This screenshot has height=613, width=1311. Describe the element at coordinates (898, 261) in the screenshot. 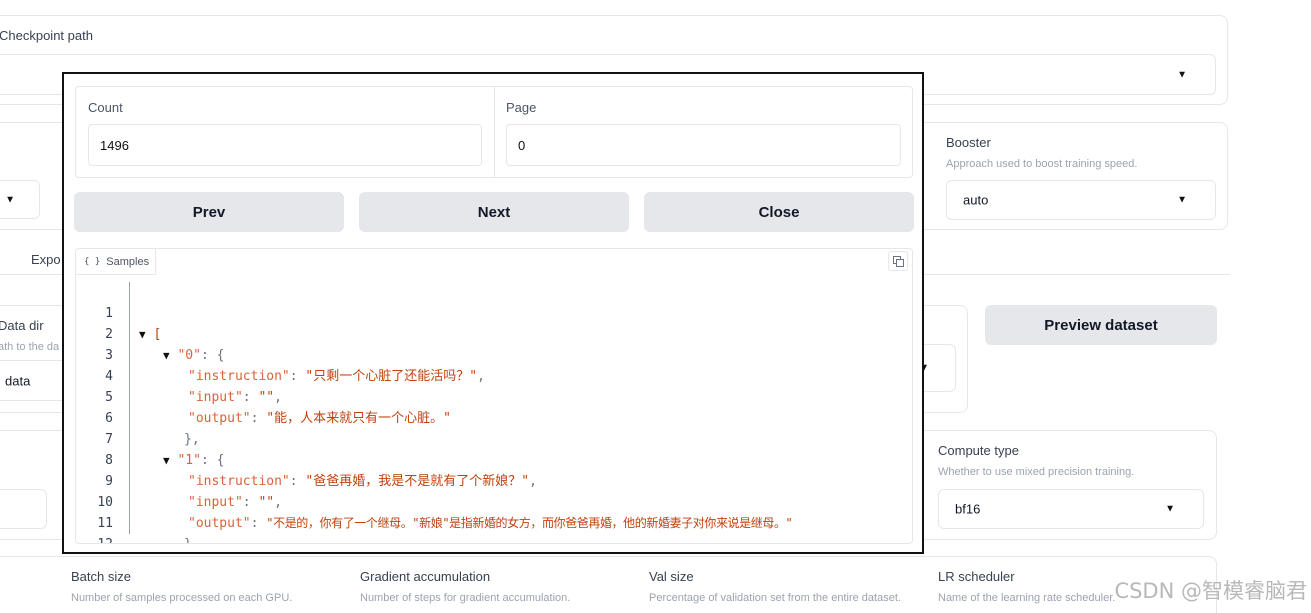

I see `copy-icon` at that location.